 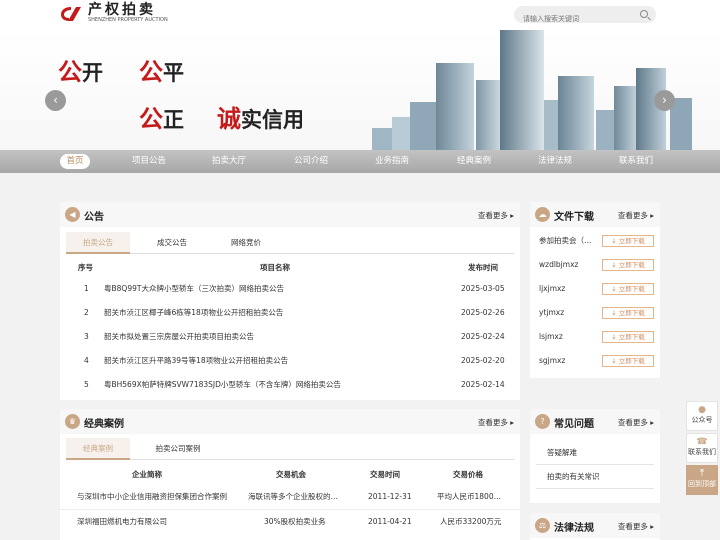 What do you see at coordinates (702, 416) in the screenshot?
I see `wechat-button: ● 公众号` at bounding box center [702, 416].